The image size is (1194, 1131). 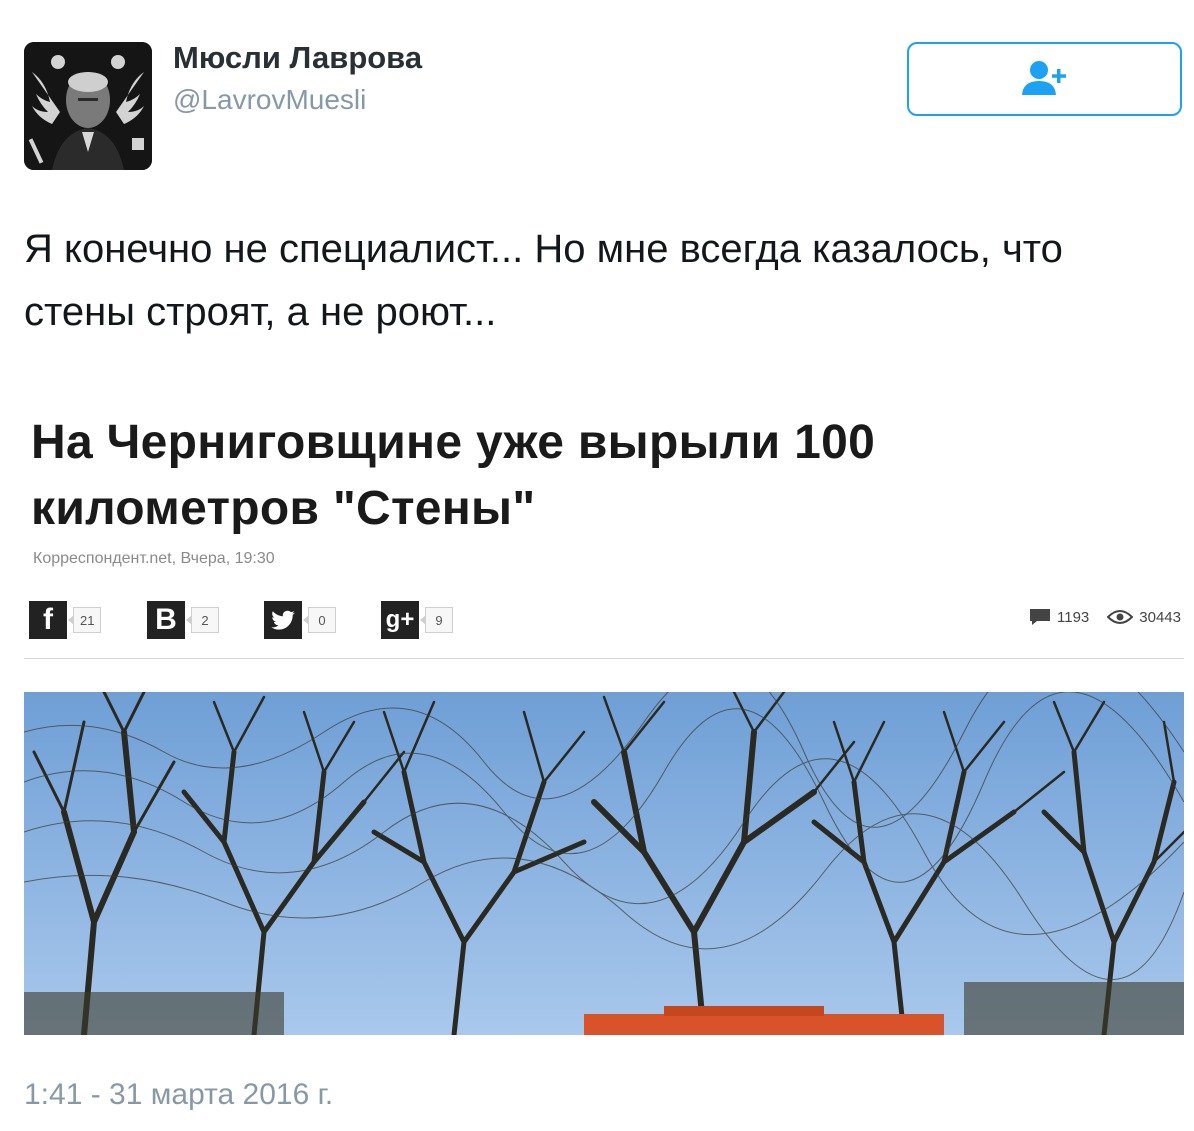 I want to click on facebook-share: f 21, so click(x=65, y=620).